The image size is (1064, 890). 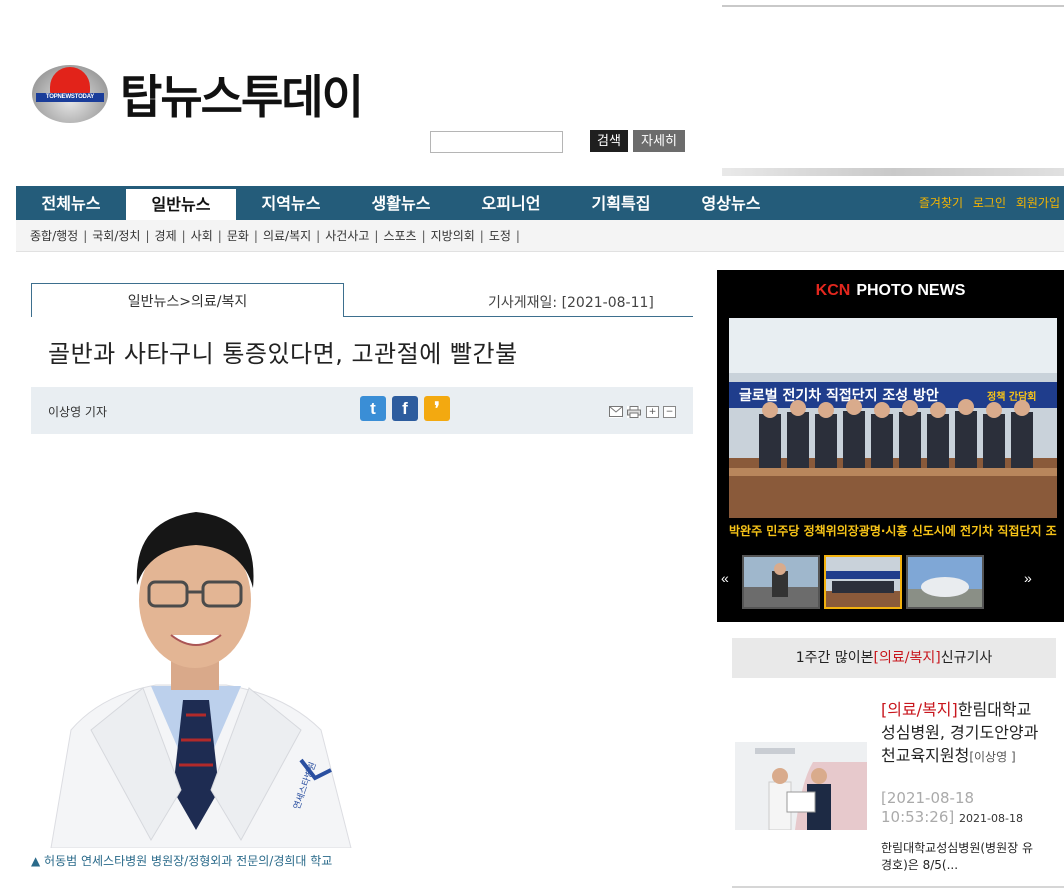 I want to click on article-headline: 골반과 사타구니 통증있다면, 고관절에 빨간불, so click(x=283, y=354).